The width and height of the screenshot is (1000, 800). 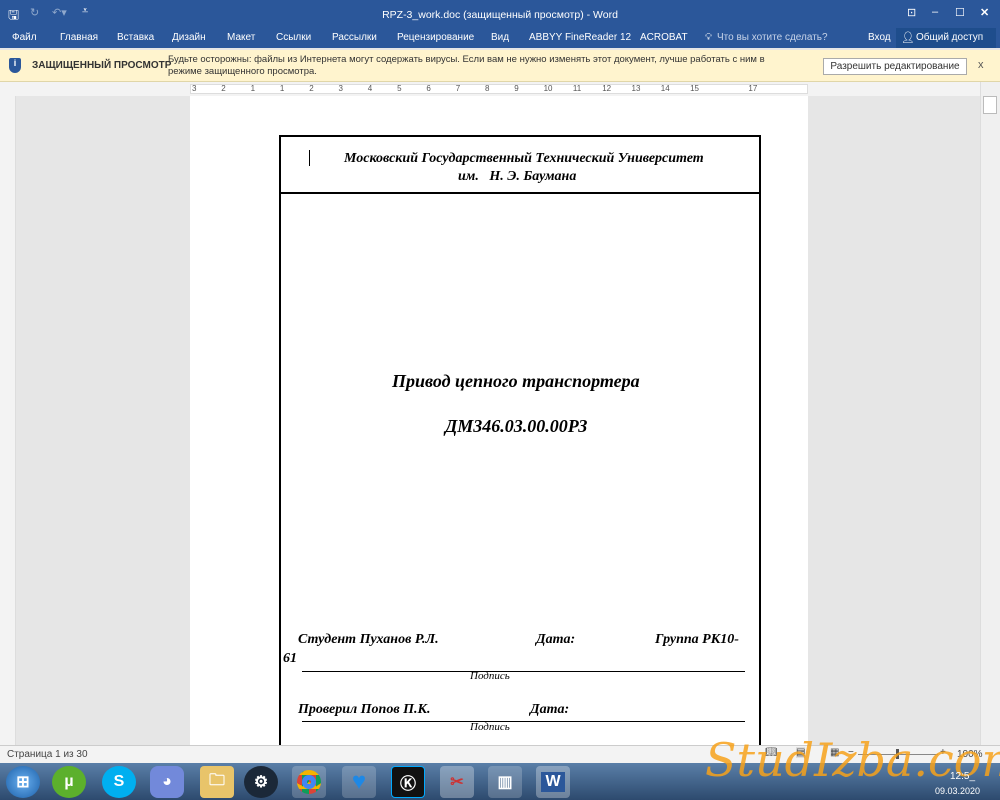 What do you see at coordinates (520, 193) in the screenshot?
I see `frame-divider` at bounding box center [520, 193].